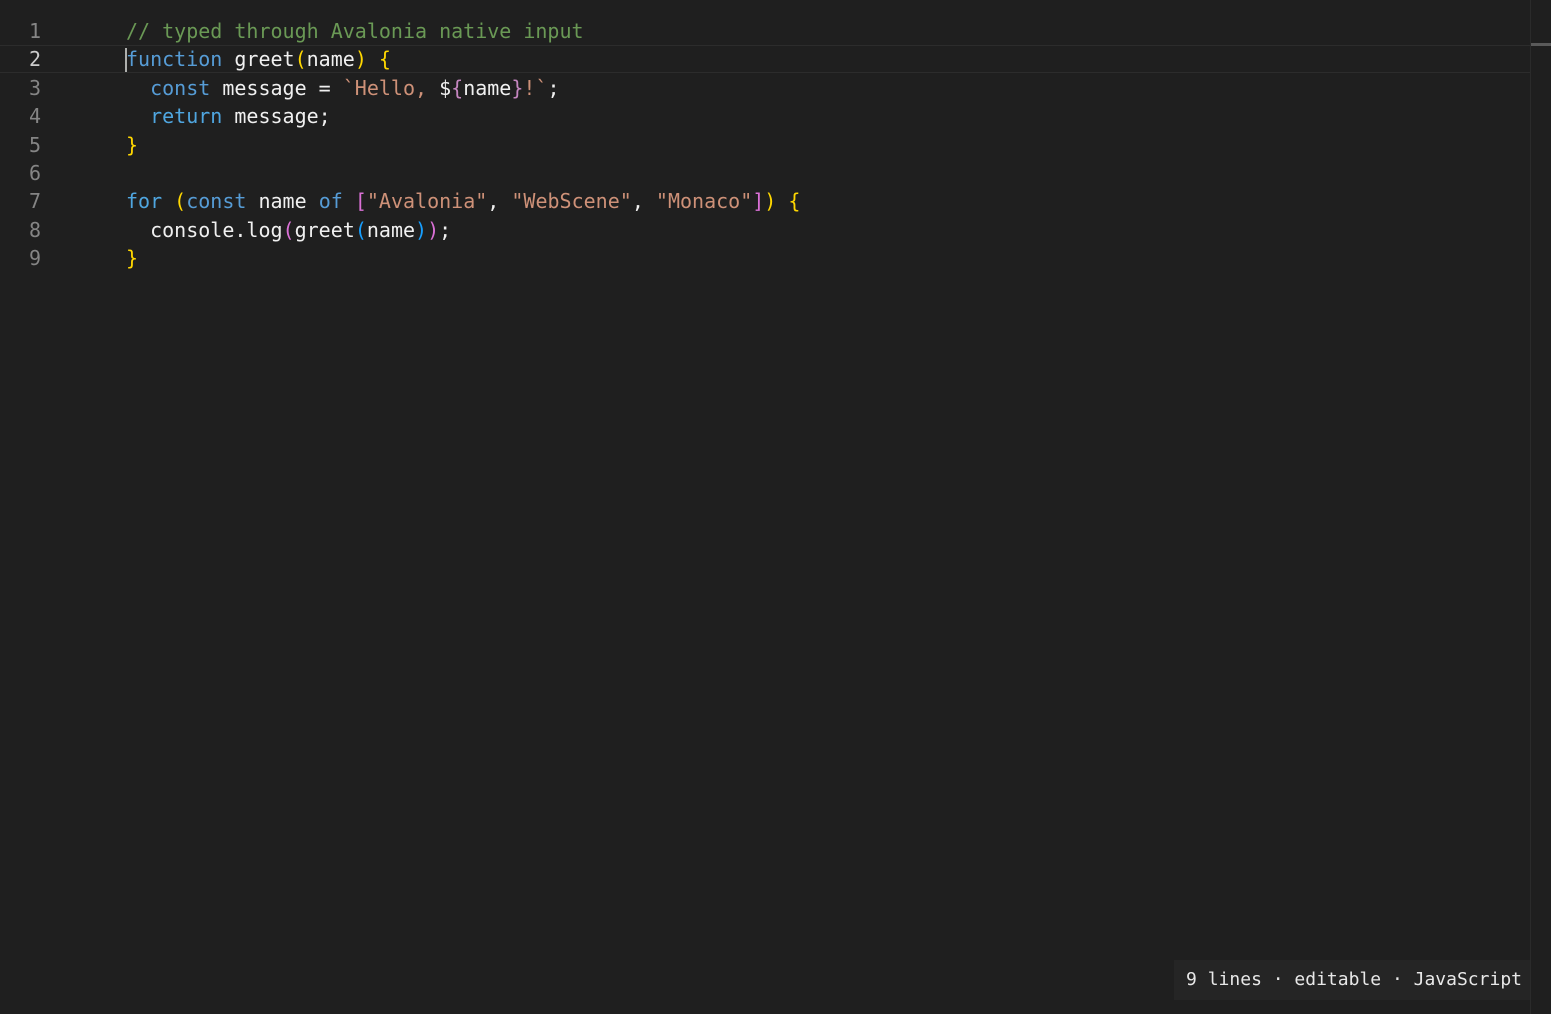  I want to click on code-line: 5}, so click(765, 145).